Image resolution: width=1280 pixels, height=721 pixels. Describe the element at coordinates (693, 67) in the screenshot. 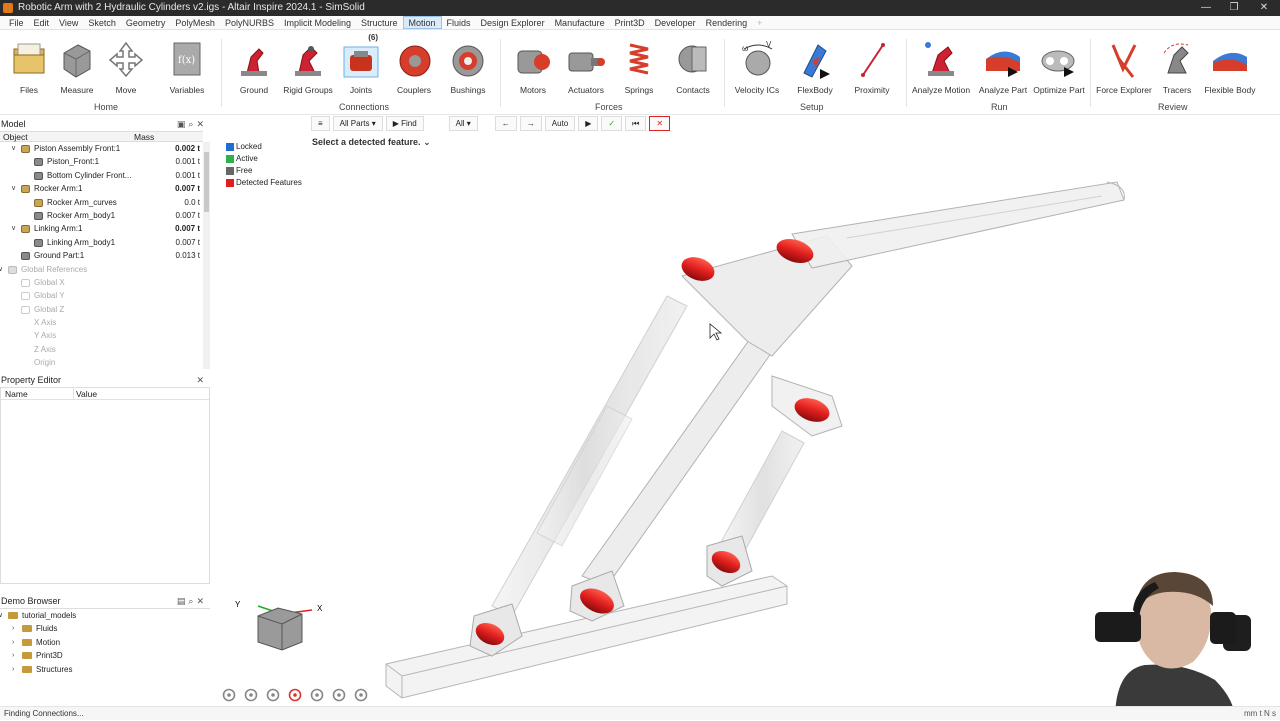

I see `contacts-button: Contacts` at that location.